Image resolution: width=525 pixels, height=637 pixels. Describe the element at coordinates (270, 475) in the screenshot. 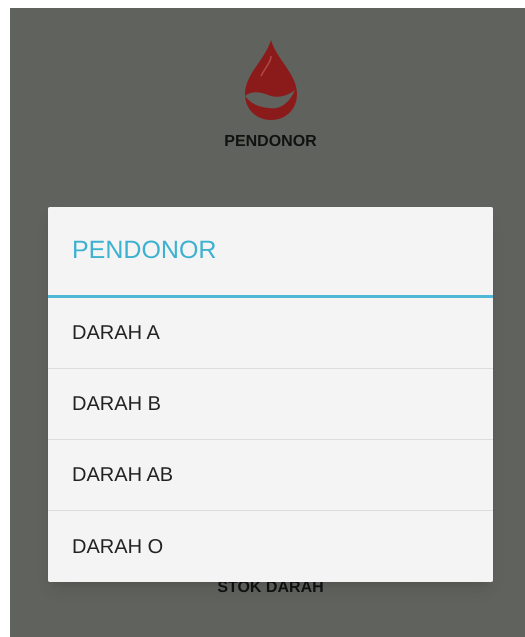

I see `list-item: DARAH AB` at that location.